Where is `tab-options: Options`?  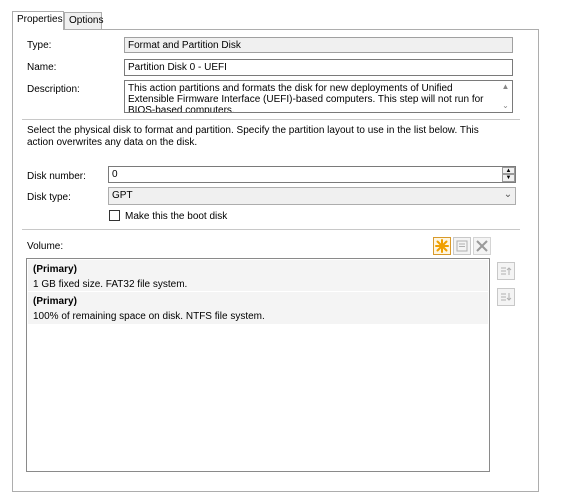 tab-options: Options is located at coordinates (84, 20).